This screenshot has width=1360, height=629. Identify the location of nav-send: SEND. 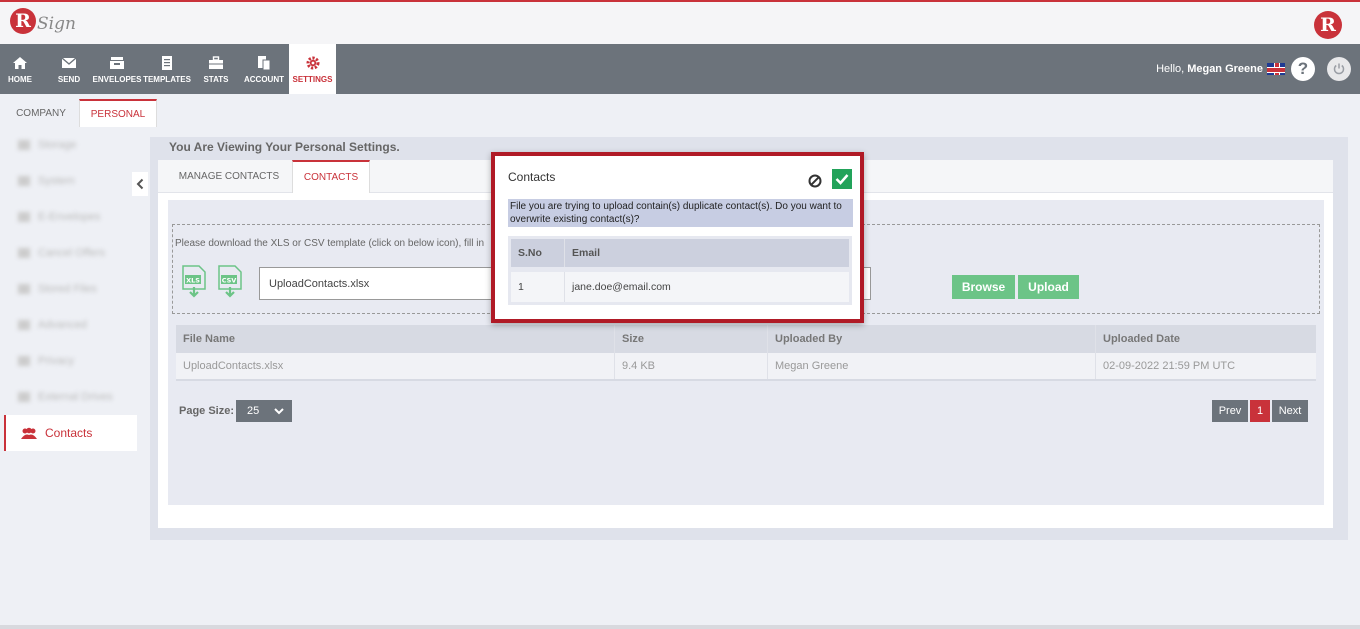
(69, 69).